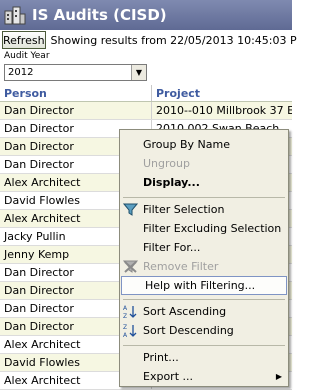 The width and height of the screenshot is (320, 390). I want to click on buildings-icon, so click(15, 15).